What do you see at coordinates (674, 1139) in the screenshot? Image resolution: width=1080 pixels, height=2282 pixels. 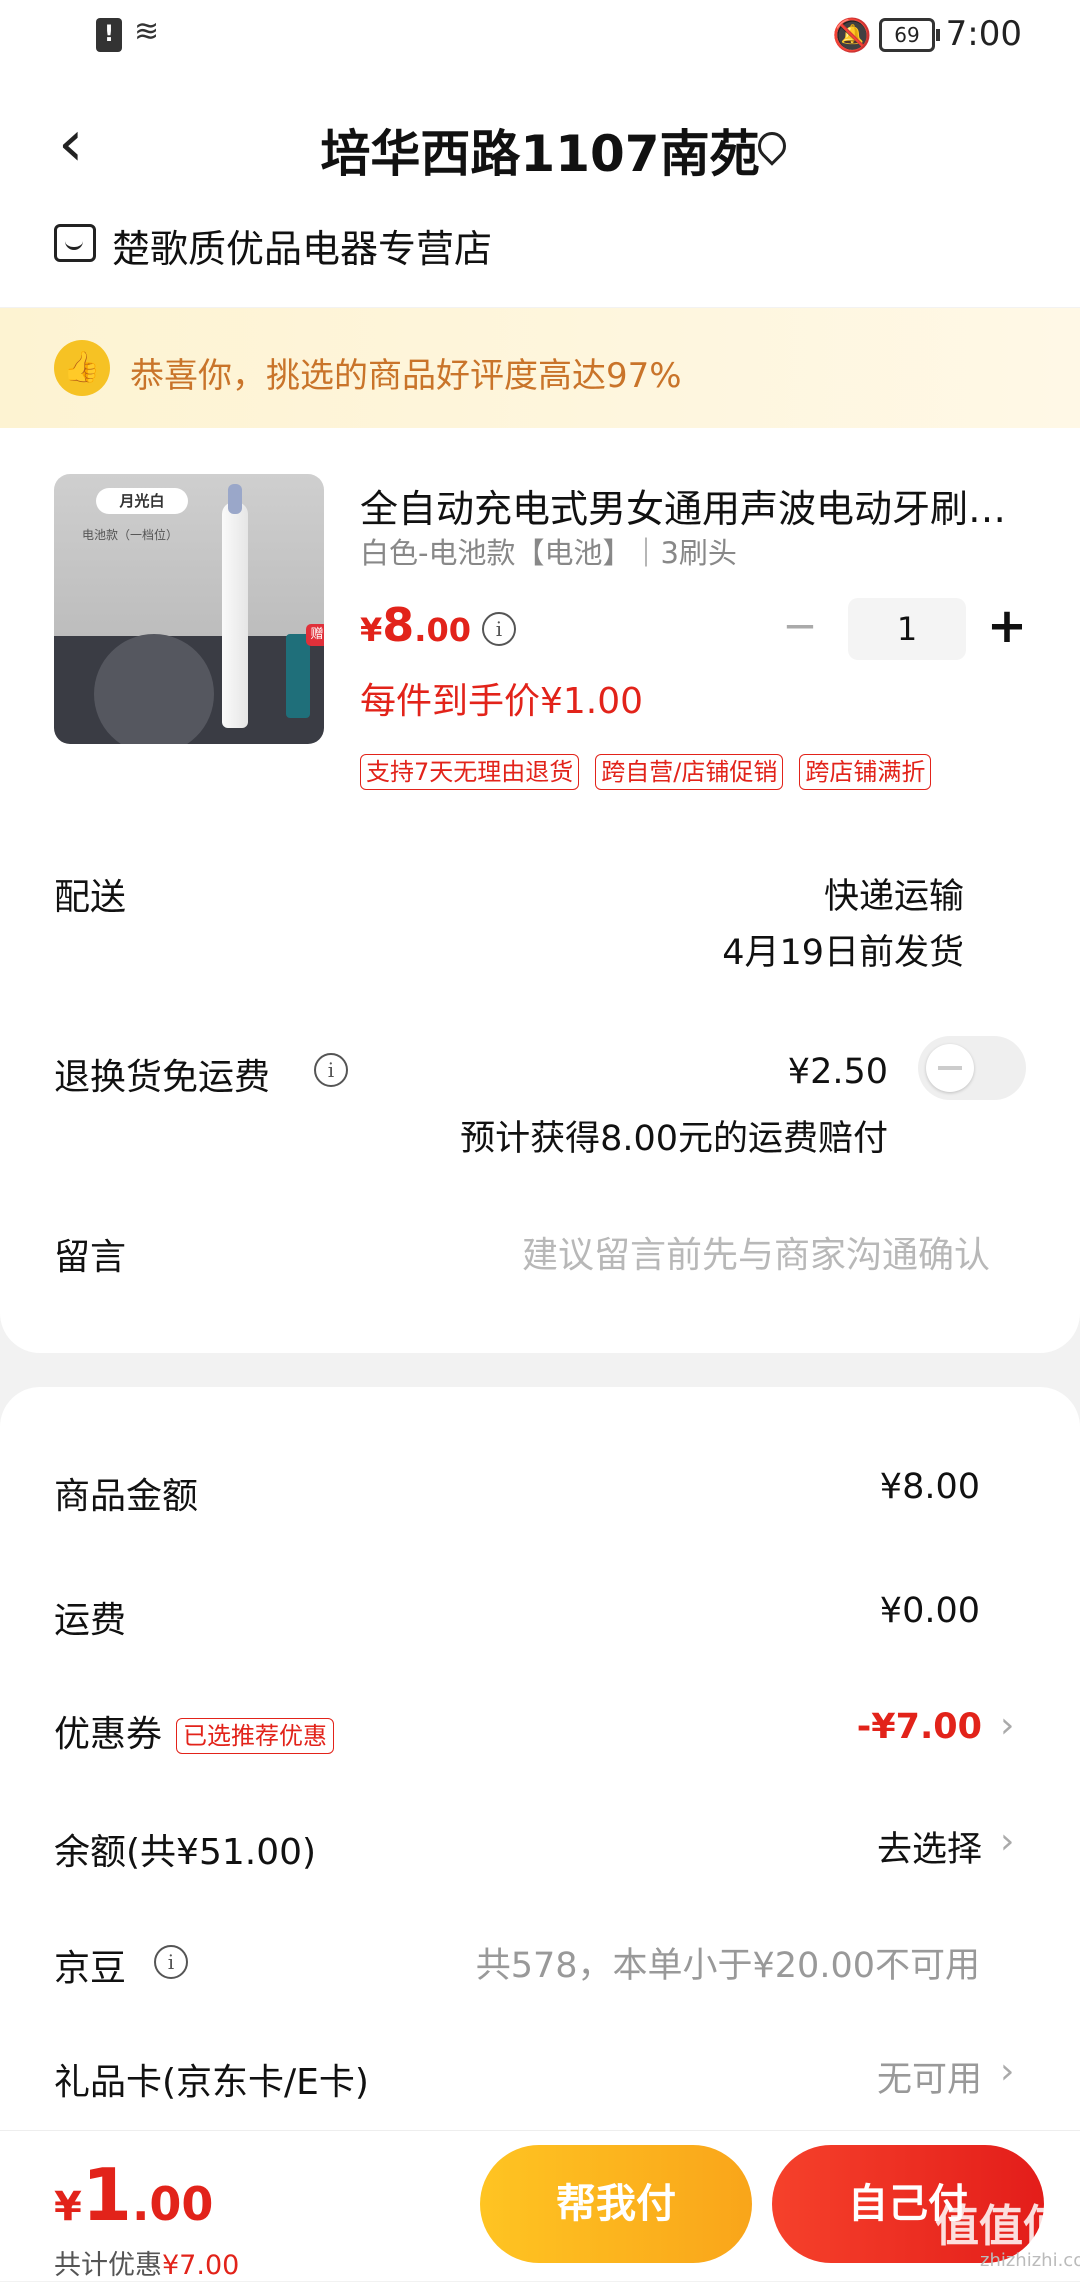 I see `return-shipping-note: 预计获得8.00元的运费赔付` at bounding box center [674, 1139].